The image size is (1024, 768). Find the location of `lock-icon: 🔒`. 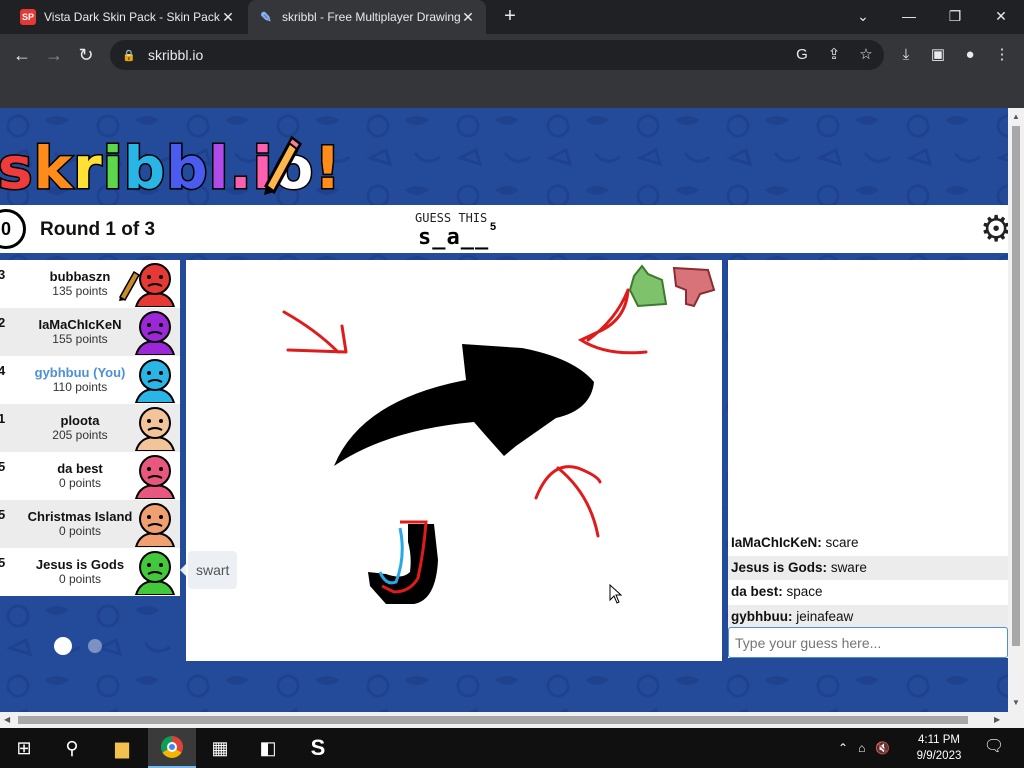

lock-icon: 🔒 is located at coordinates (129, 55).